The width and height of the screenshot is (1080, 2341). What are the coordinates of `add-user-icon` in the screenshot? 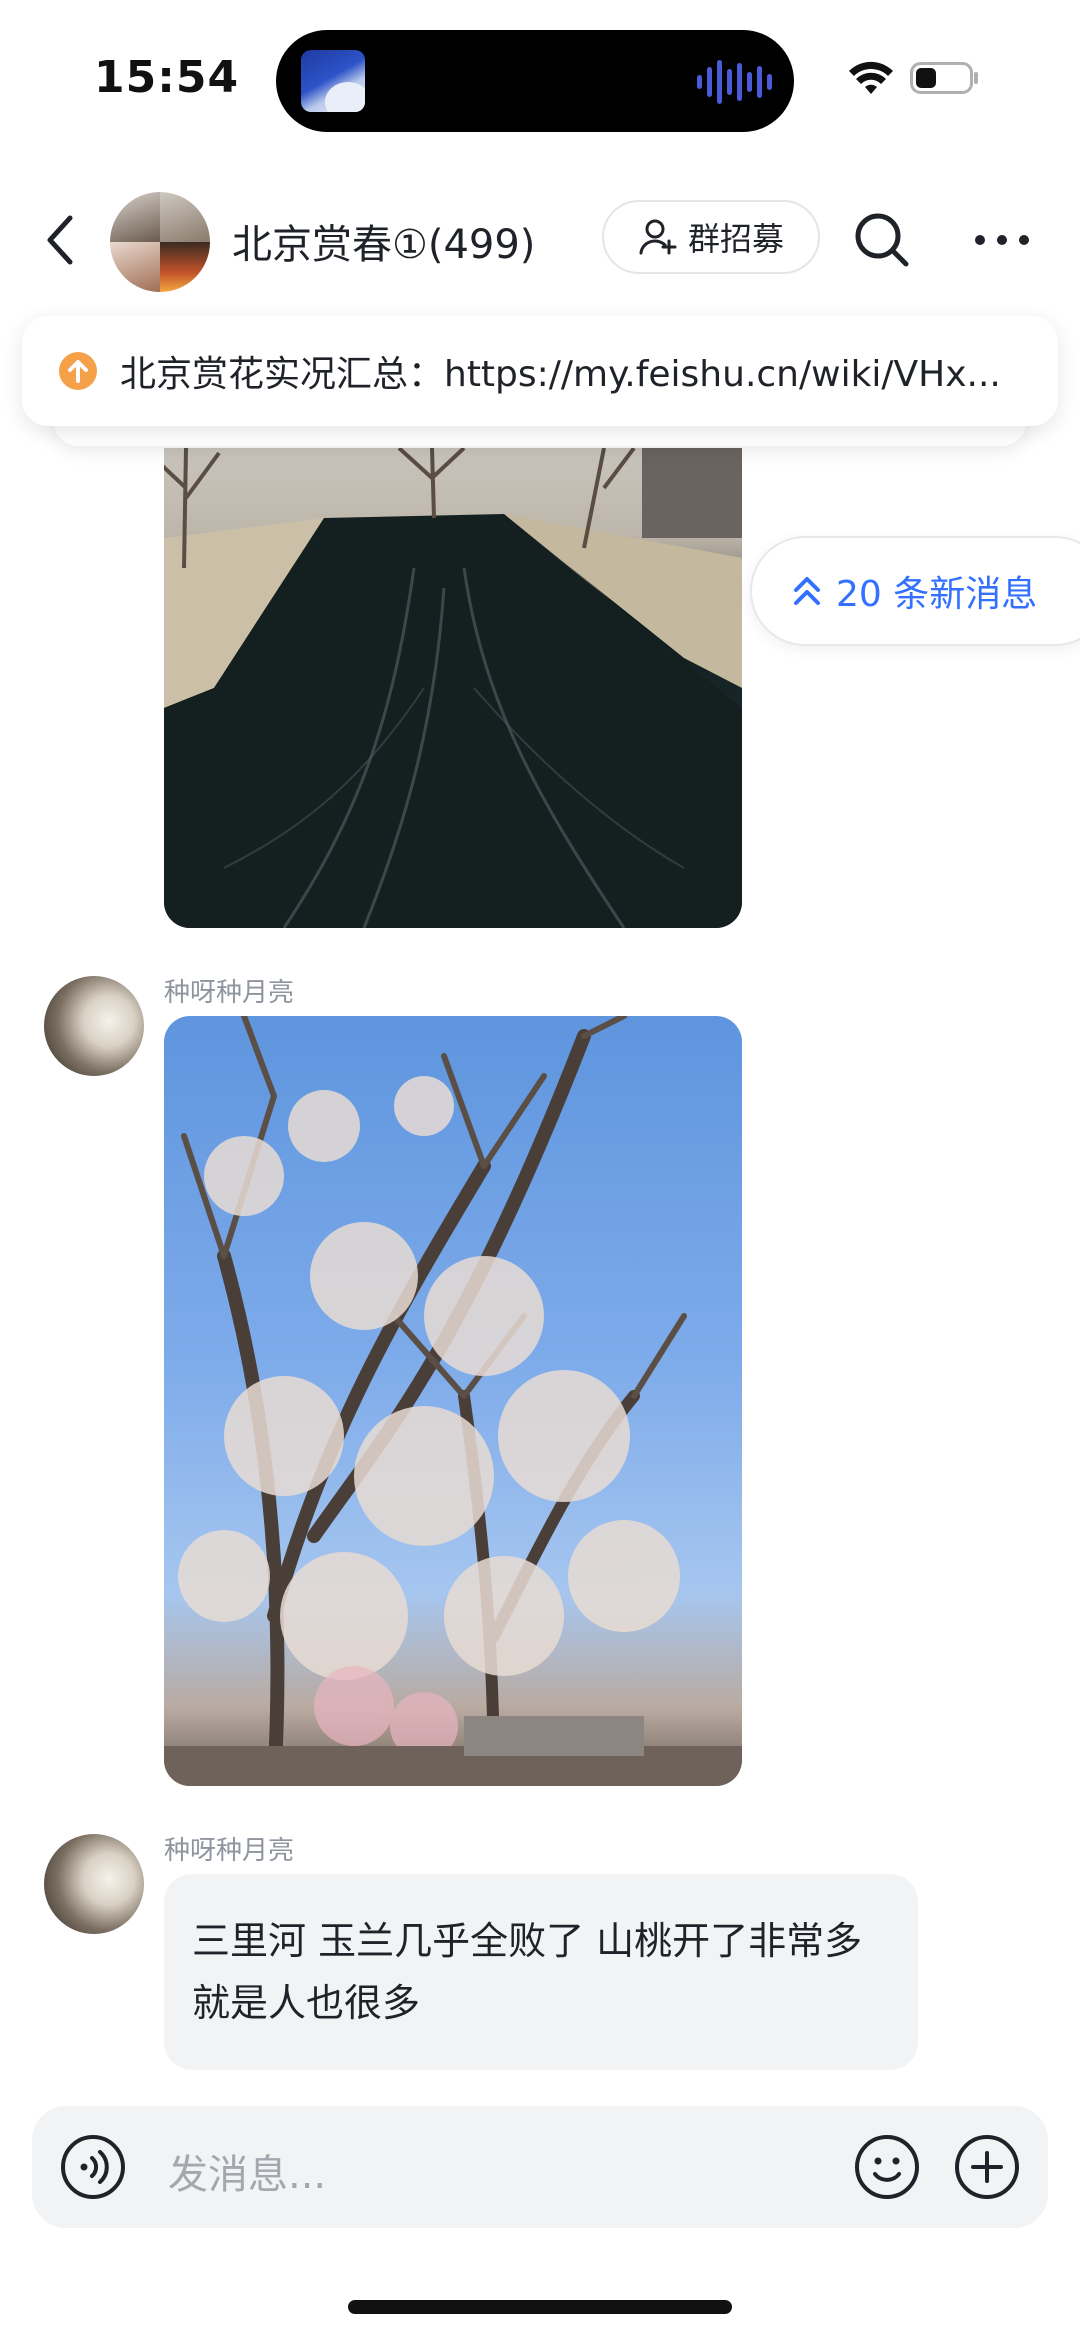 It's located at (658, 237).